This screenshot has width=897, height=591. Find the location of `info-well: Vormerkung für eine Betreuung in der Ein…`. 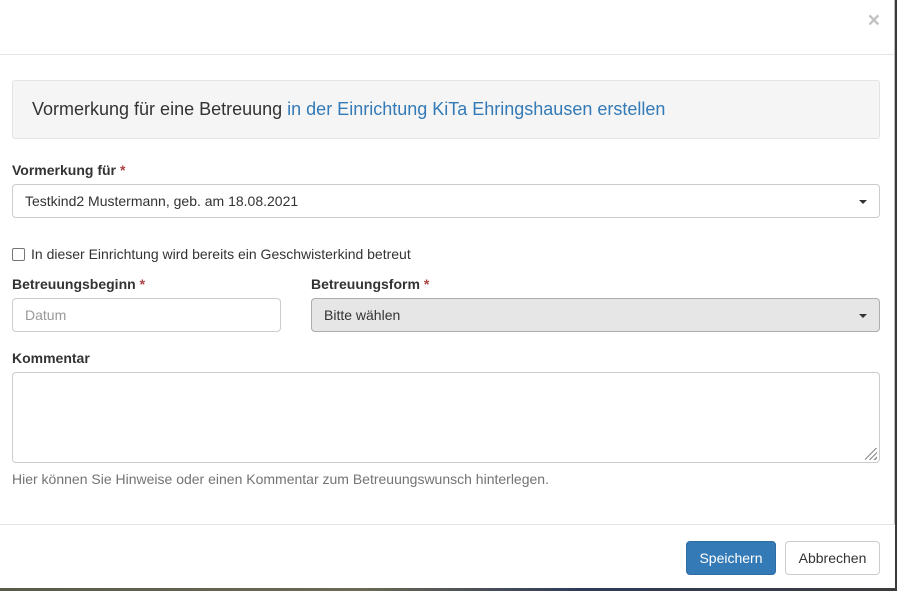

info-well: Vormerkung für eine Betreuung in der Ein… is located at coordinates (446, 109).